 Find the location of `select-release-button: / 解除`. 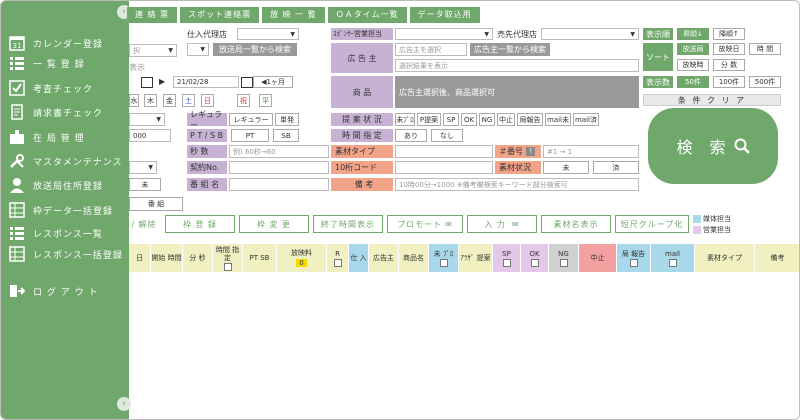

select-release-button: / 解除 is located at coordinates (144, 224).